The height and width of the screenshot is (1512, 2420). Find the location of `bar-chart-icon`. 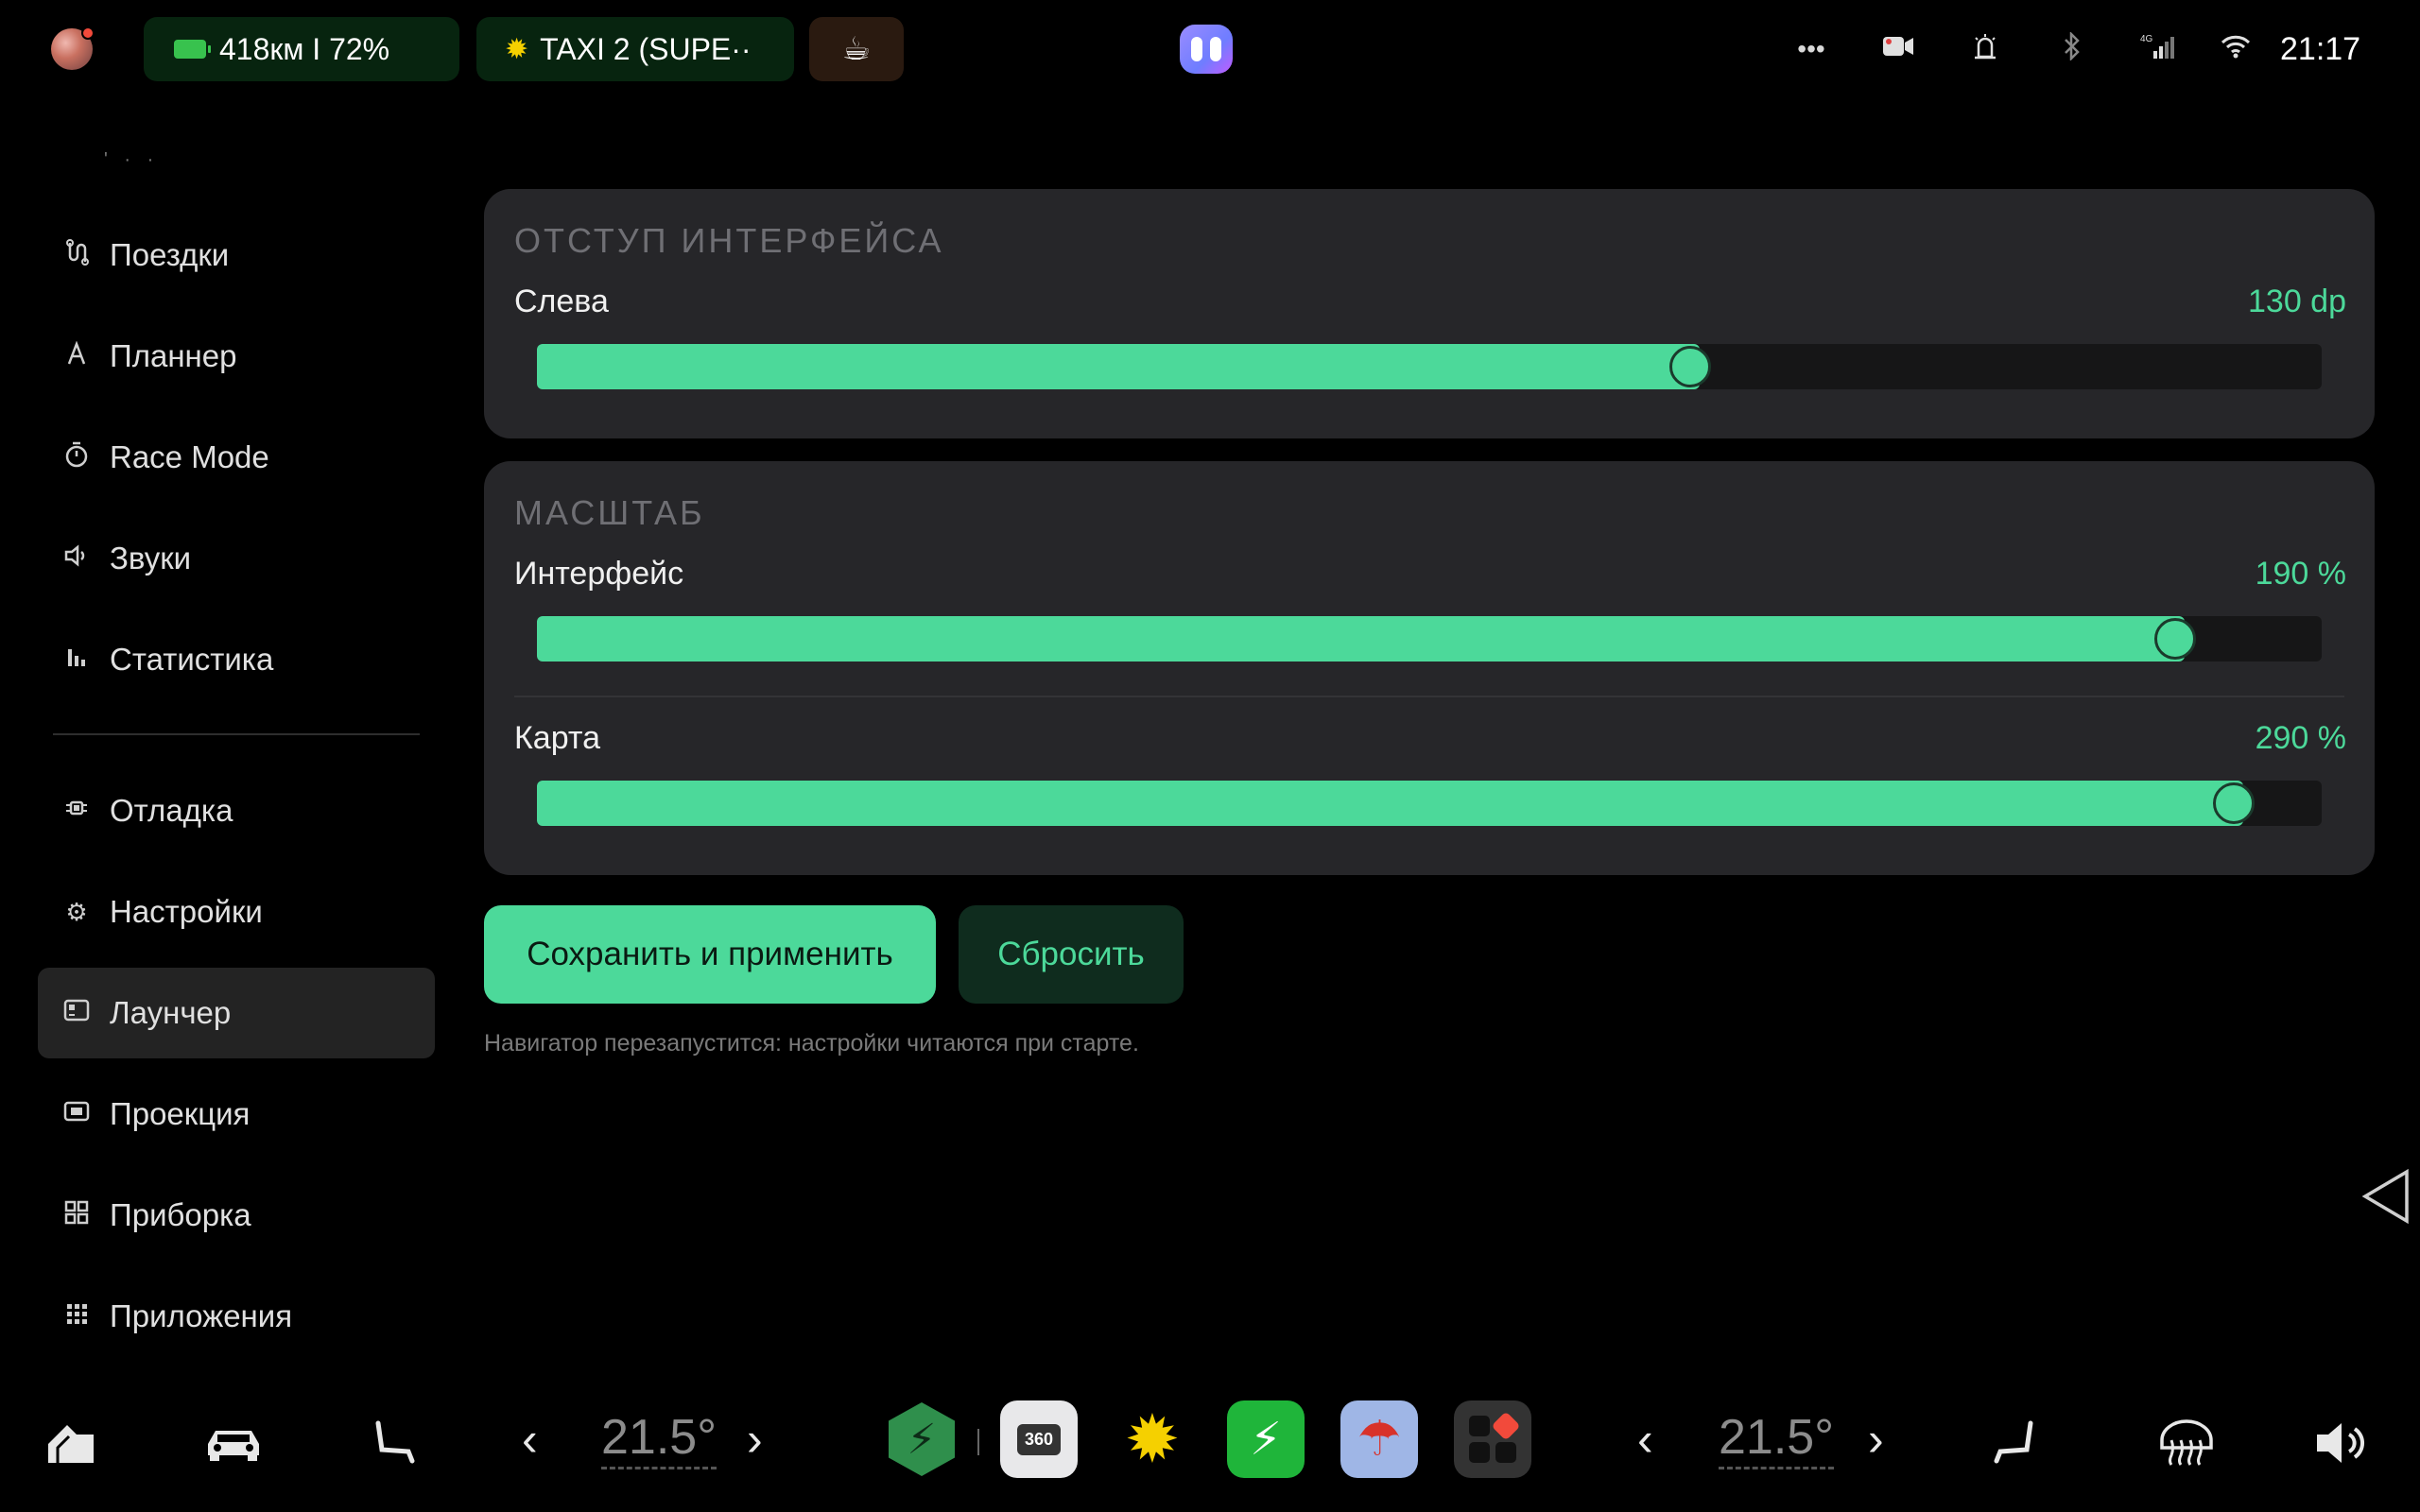

bar-chart-icon is located at coordinates (76, 660).